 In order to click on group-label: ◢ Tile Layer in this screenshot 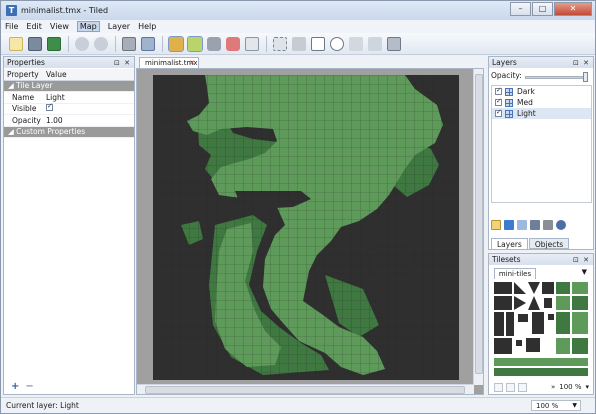, I will do `click(30, 86)`.